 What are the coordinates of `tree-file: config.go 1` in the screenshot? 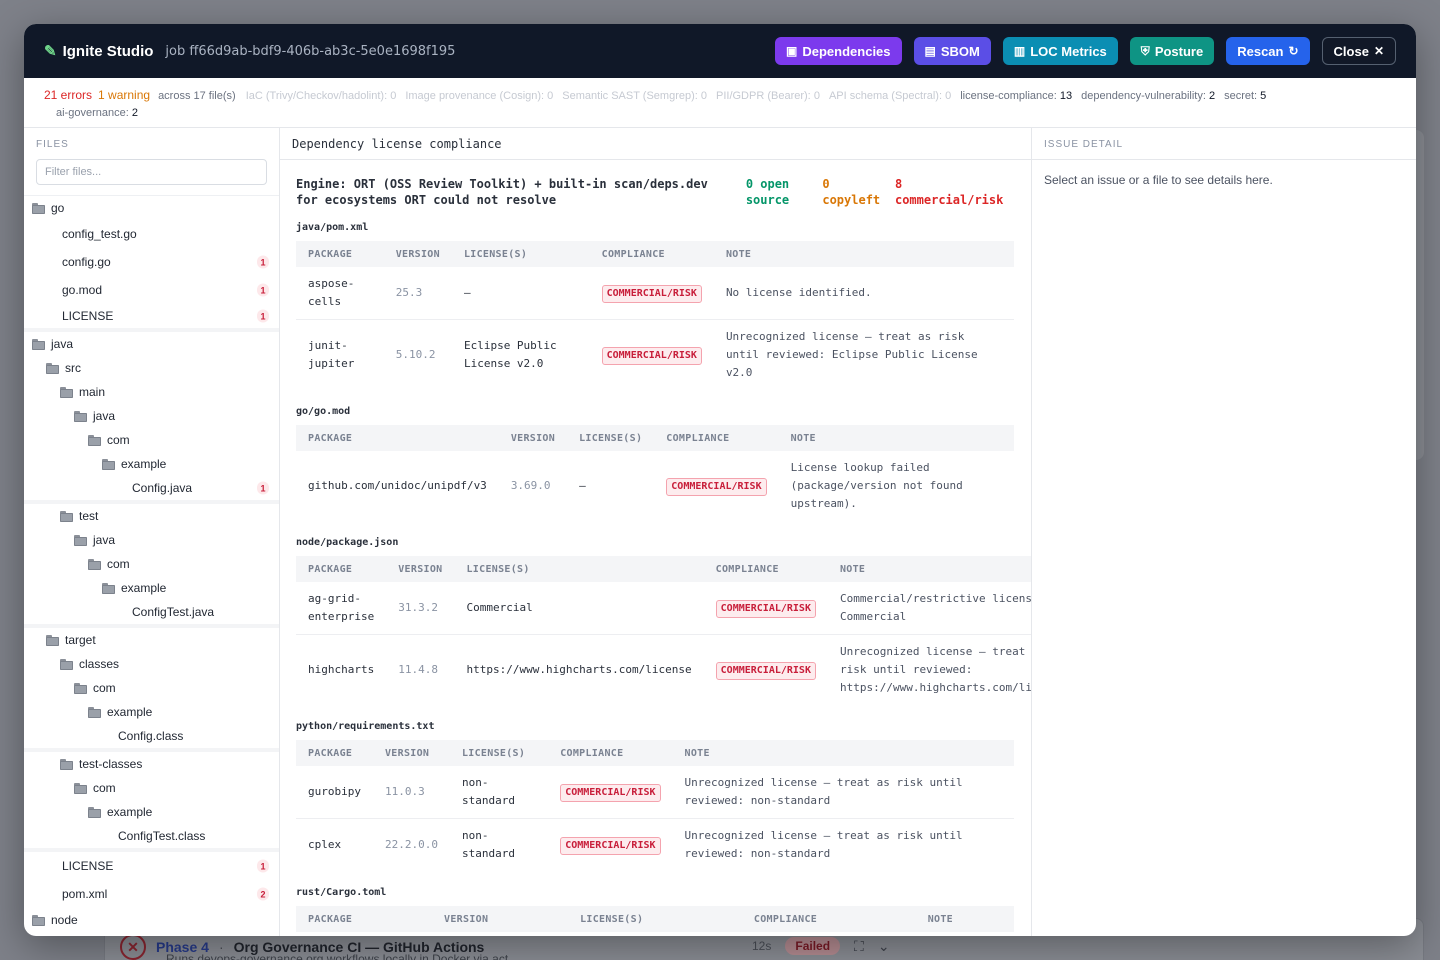 It's located at (151, 262).